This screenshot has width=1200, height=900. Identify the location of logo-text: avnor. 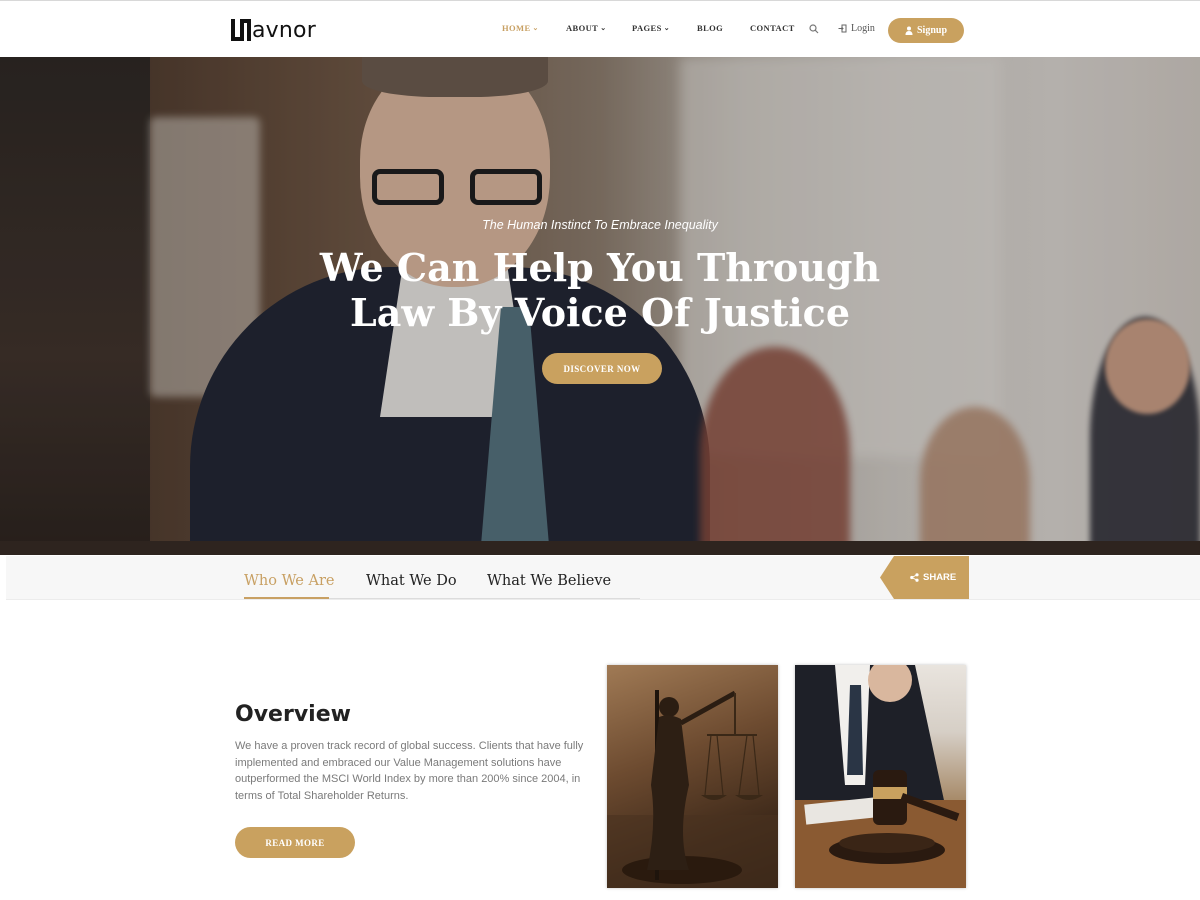
(284, 30).